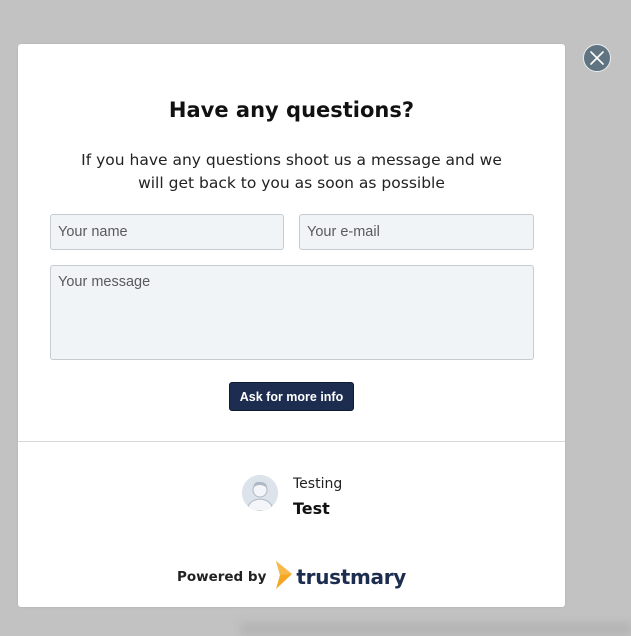  I want to click on brand-name: trustmary, so click(351, 577).